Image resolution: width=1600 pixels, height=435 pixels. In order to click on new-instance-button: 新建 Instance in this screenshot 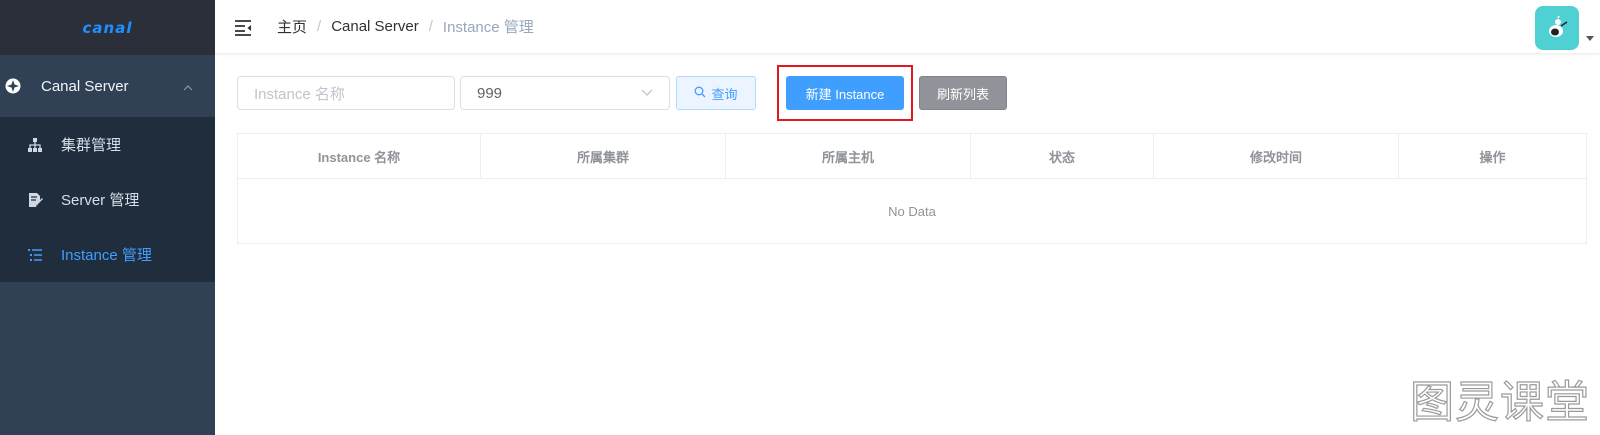, I will do `click(845, 93)`.